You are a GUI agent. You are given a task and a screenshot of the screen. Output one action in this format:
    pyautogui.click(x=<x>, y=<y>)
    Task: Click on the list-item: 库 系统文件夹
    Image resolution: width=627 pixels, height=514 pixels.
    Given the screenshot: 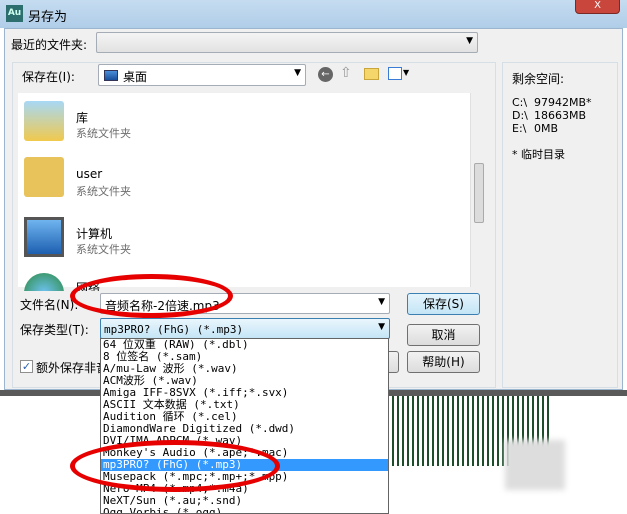 What is the action you would take?
    pyautogui.click(x=244, y=122)
    